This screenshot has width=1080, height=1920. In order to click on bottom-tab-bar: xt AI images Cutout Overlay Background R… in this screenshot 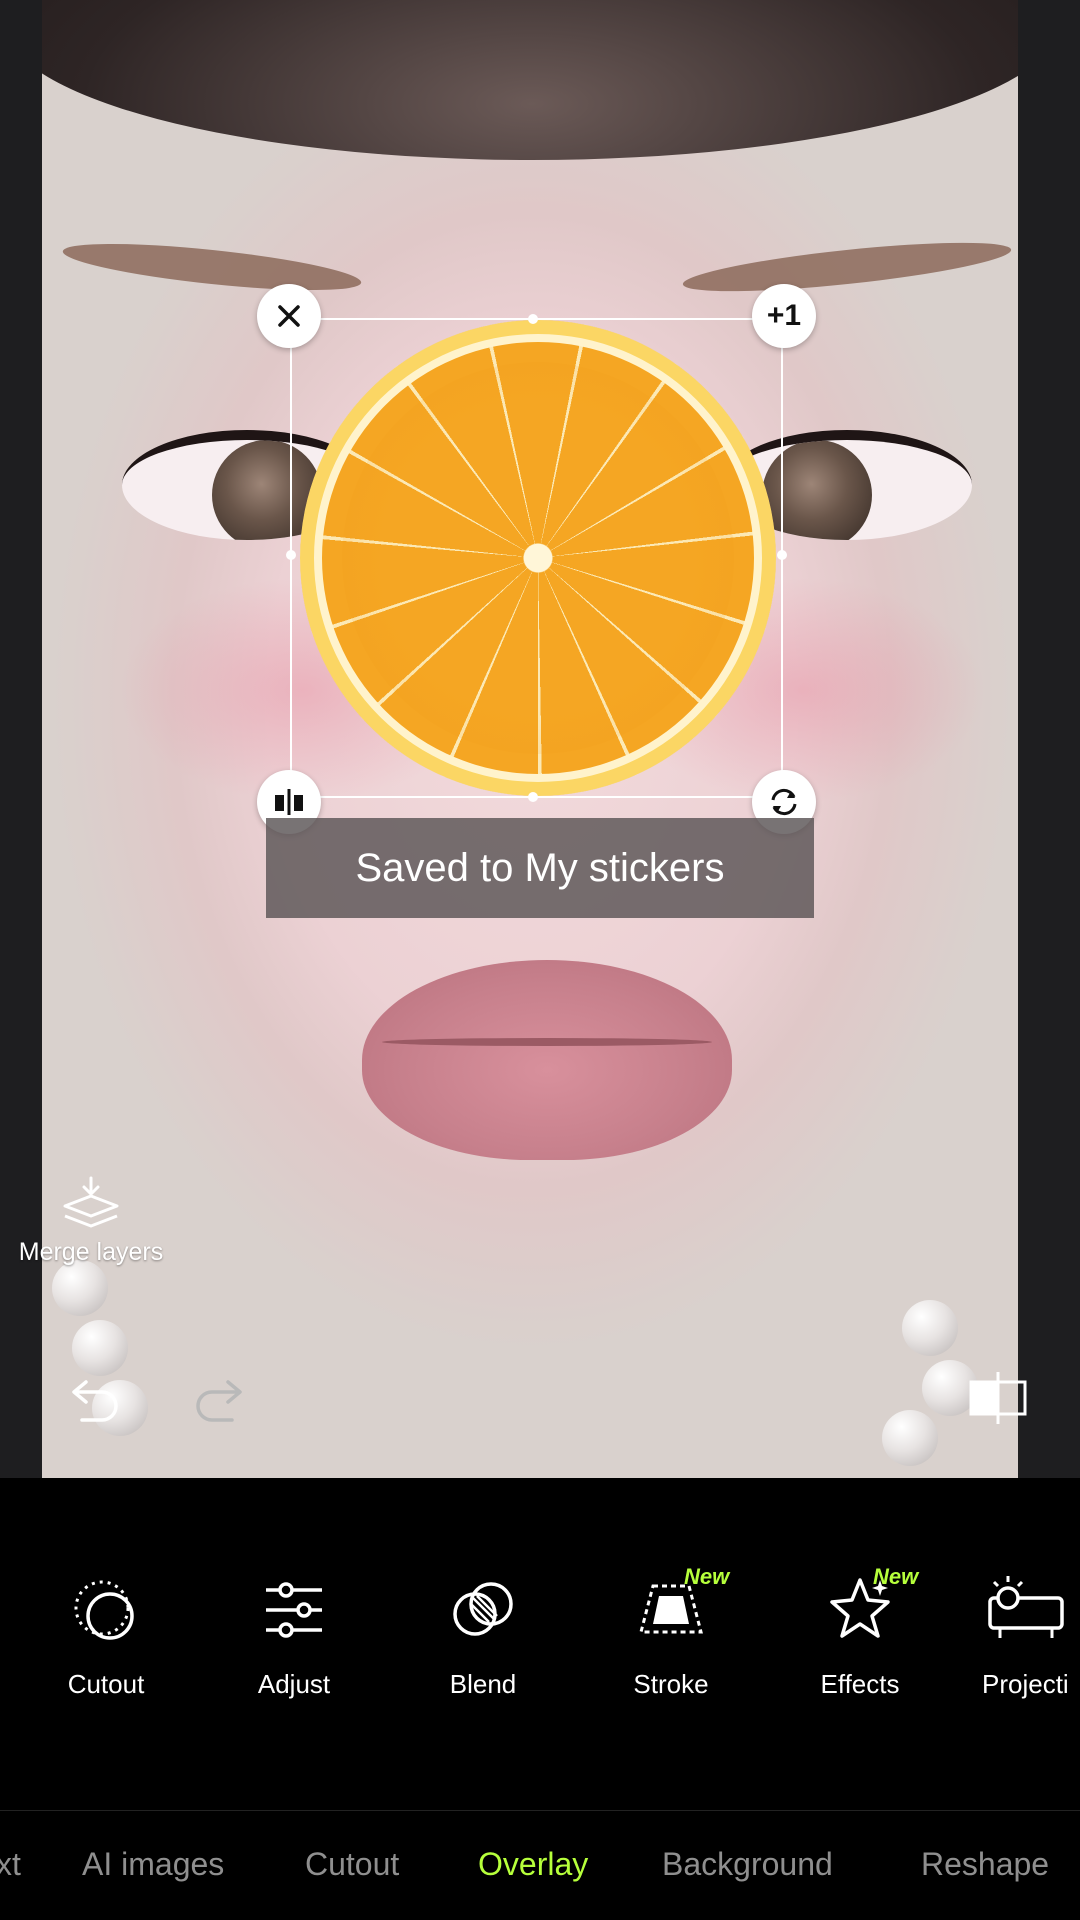, I will do `click(540, 1876)`.